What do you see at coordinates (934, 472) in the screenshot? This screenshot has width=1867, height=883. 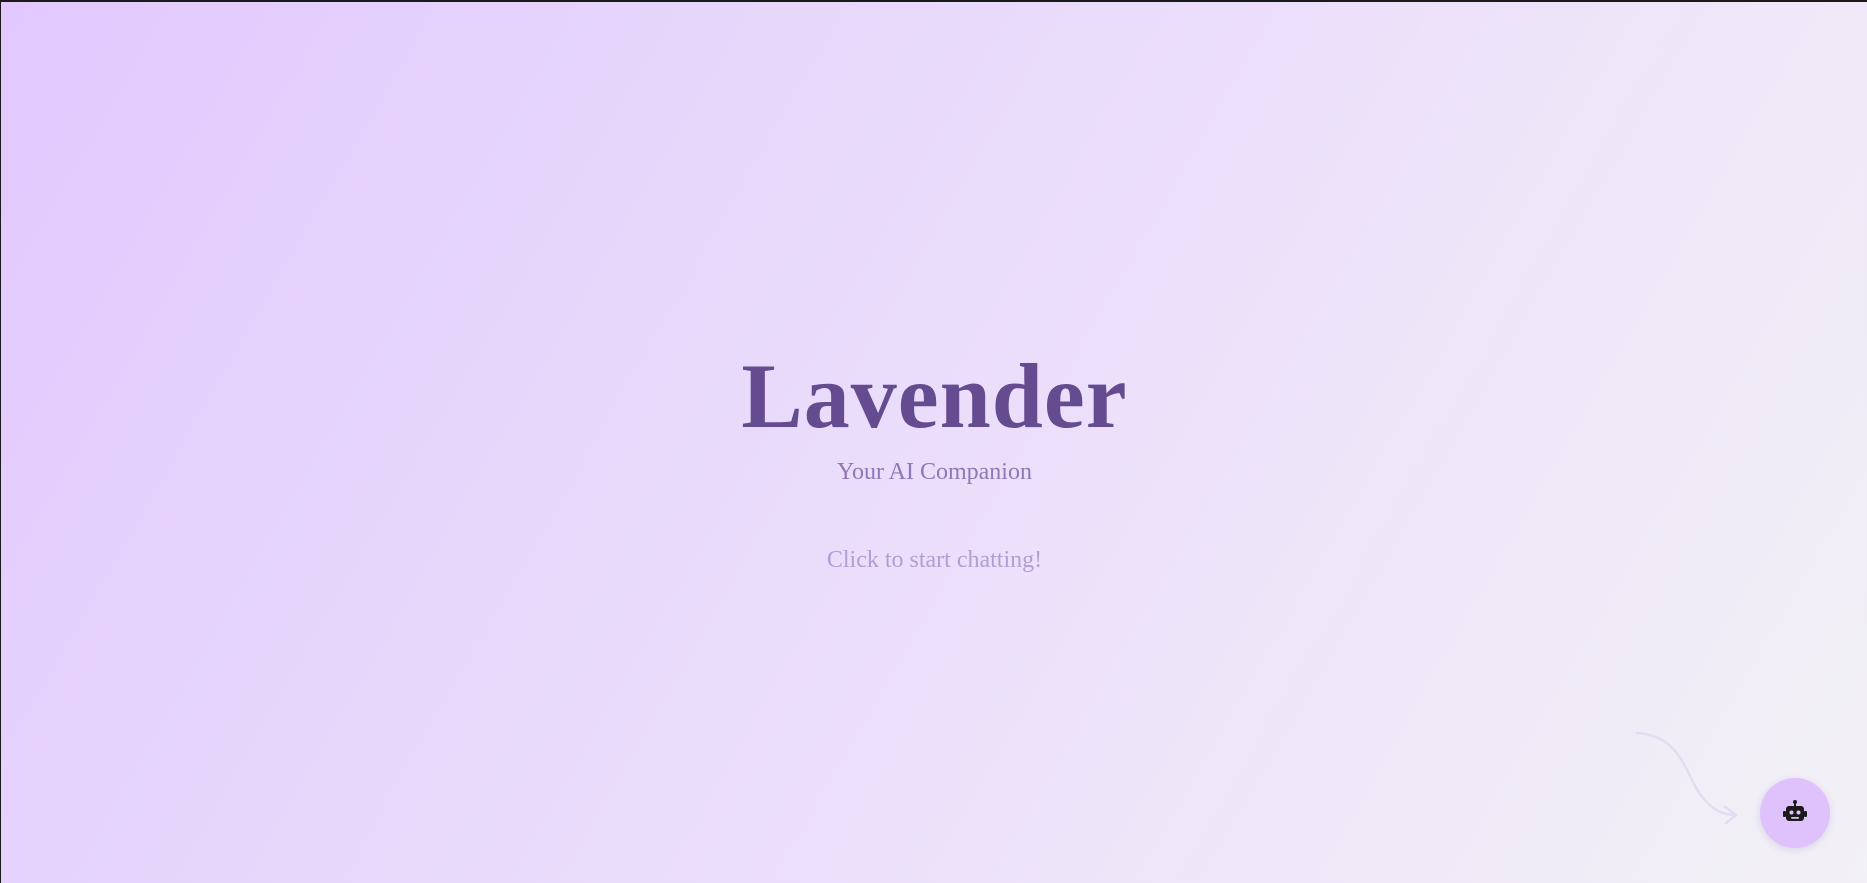 I see `app-subtitle: Your AI Companion` at bounding box center [934, 472].